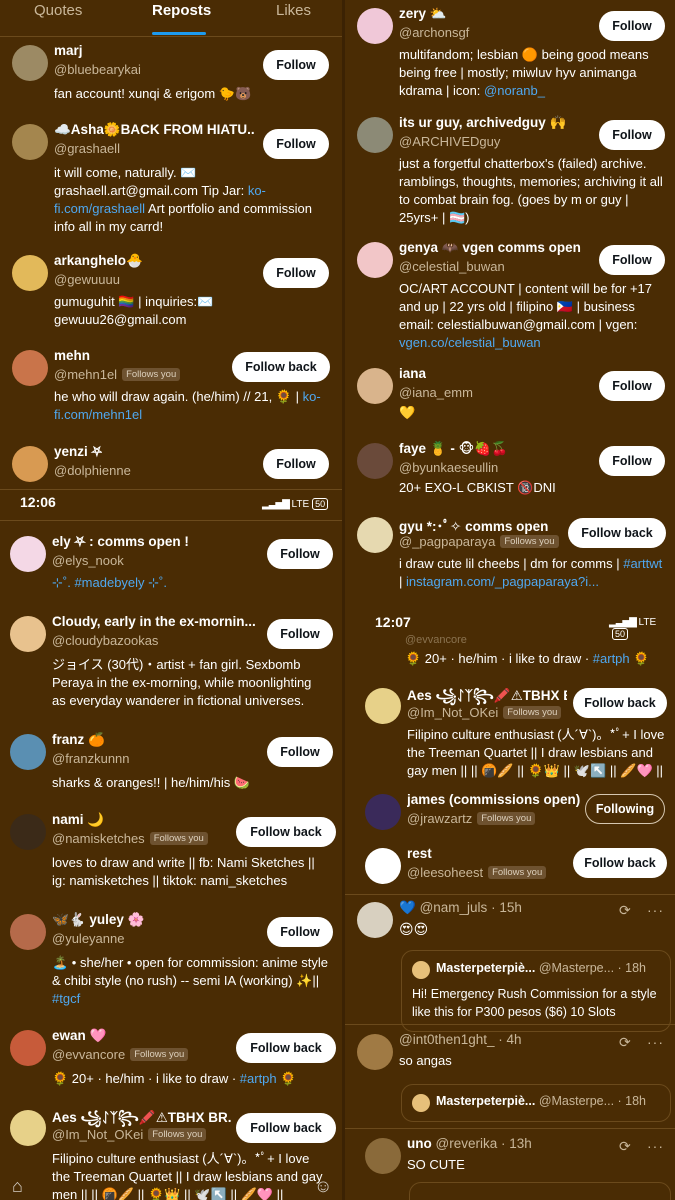  What do you see at coordinates (172, 465) in the screenshot?
I see `list-item: yenzi ⛧ @dolphienne Follow` at bounding box center [172, 465].